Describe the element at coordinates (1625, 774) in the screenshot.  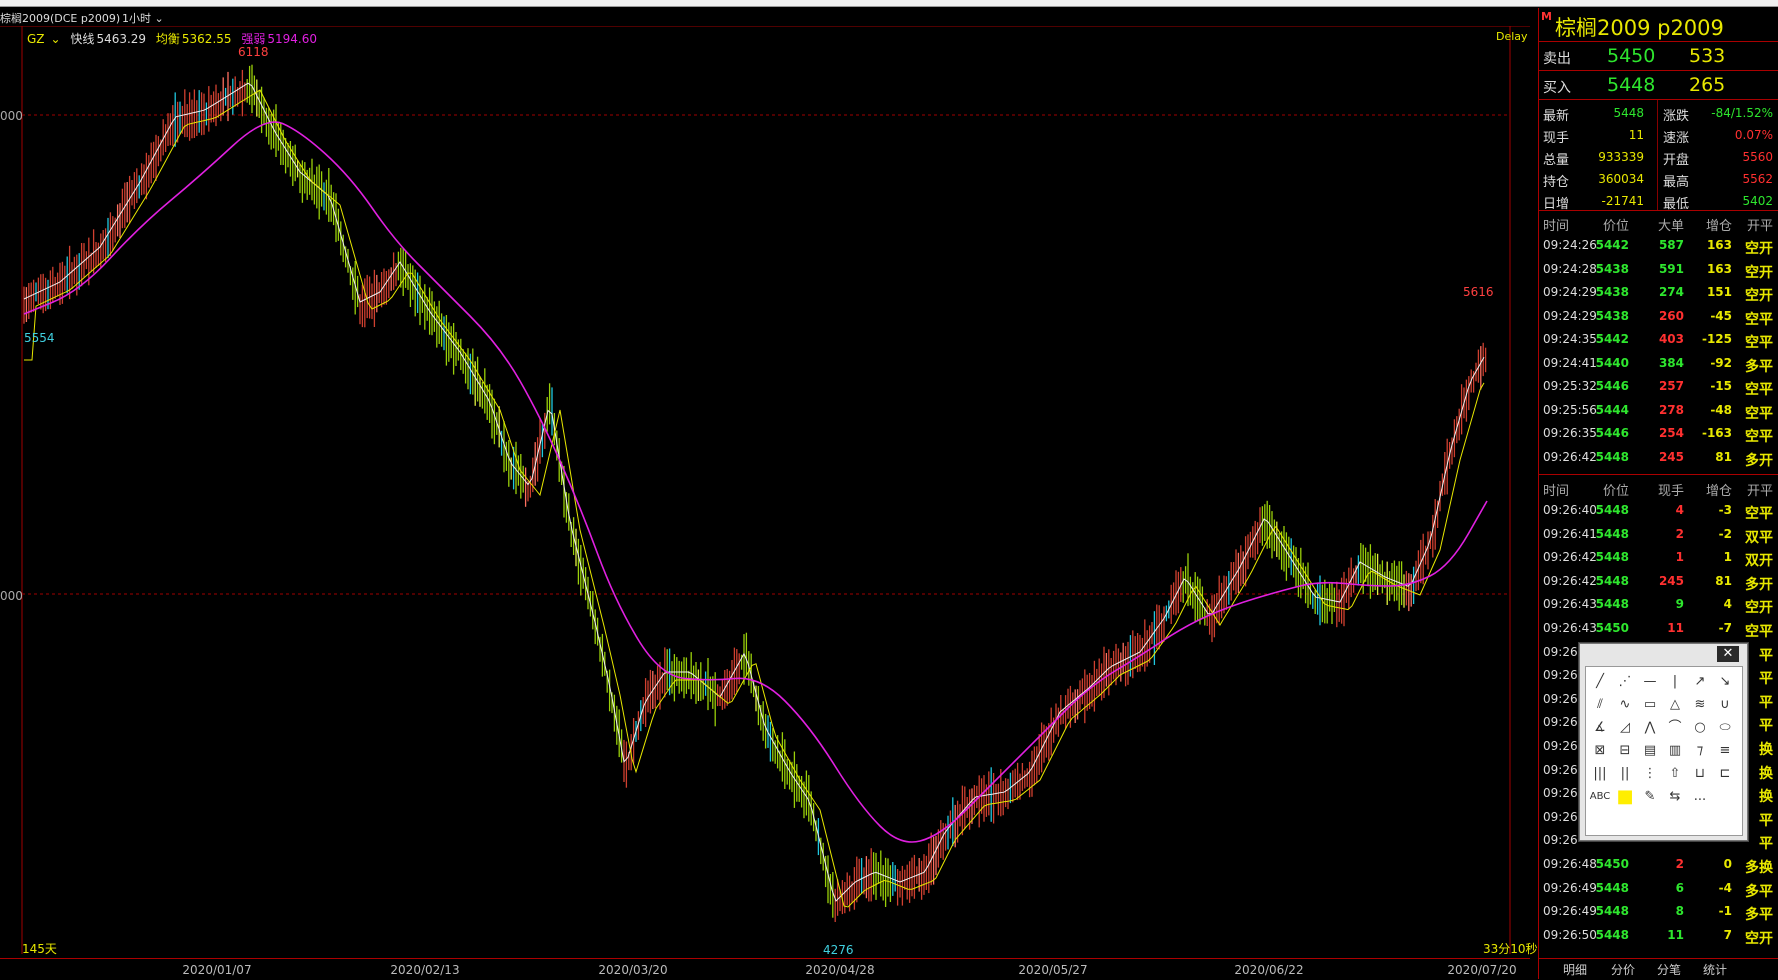
I see `period-tool-icon: ||` at that location.